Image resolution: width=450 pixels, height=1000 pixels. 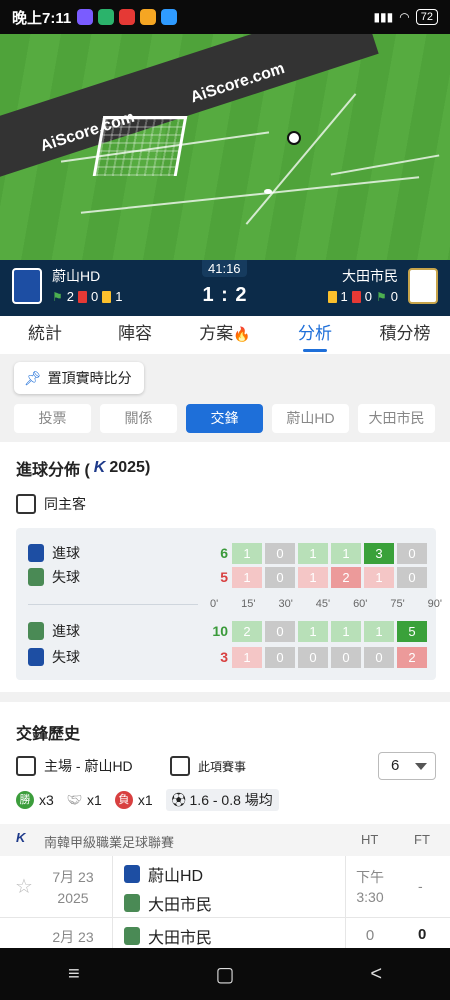 What do you see at coordinates (370, 935) in the screenshot?
I see `ht-score: 0` at bounding box center [370, 935].